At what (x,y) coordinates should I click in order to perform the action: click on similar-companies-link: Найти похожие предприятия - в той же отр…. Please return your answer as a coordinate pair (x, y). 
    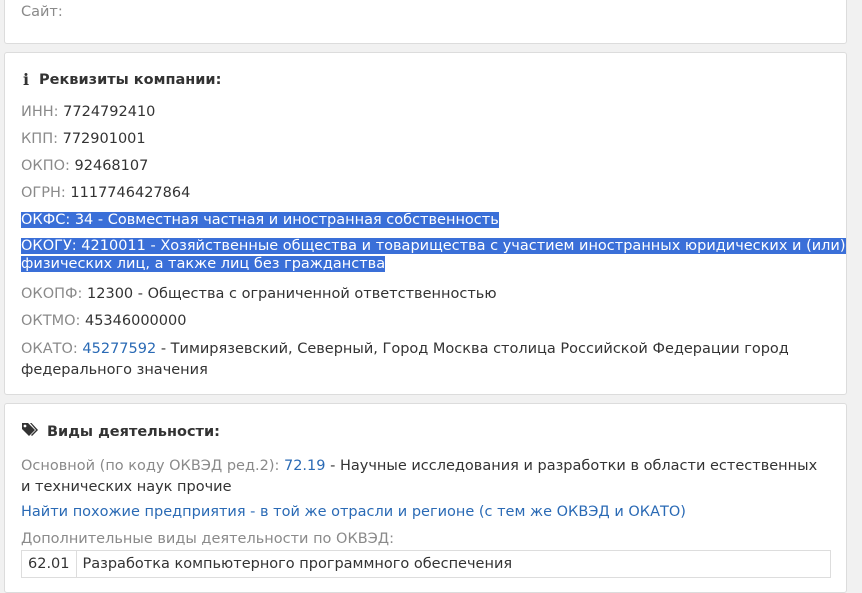
    Looking at the image, I should click on (353, 512).